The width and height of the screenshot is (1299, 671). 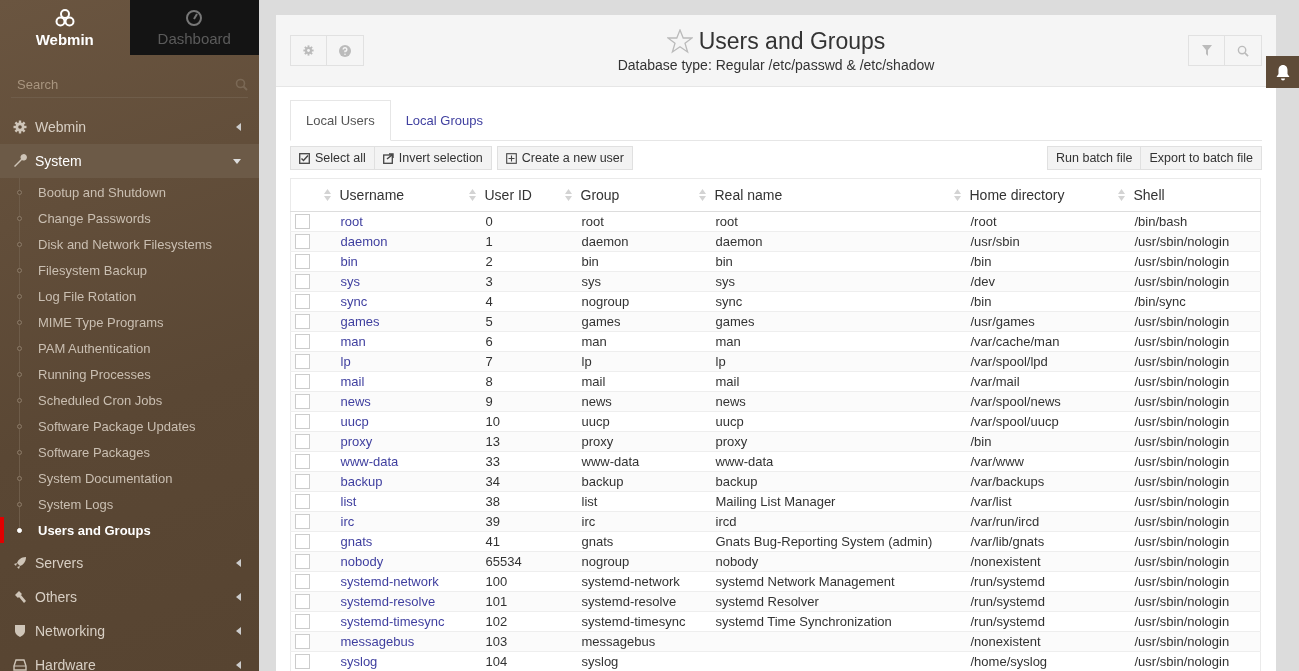 What do you see at coordinates (602, 481) in the screenshot?
I see `table-cell: backup` at bounding box center [602, 481].